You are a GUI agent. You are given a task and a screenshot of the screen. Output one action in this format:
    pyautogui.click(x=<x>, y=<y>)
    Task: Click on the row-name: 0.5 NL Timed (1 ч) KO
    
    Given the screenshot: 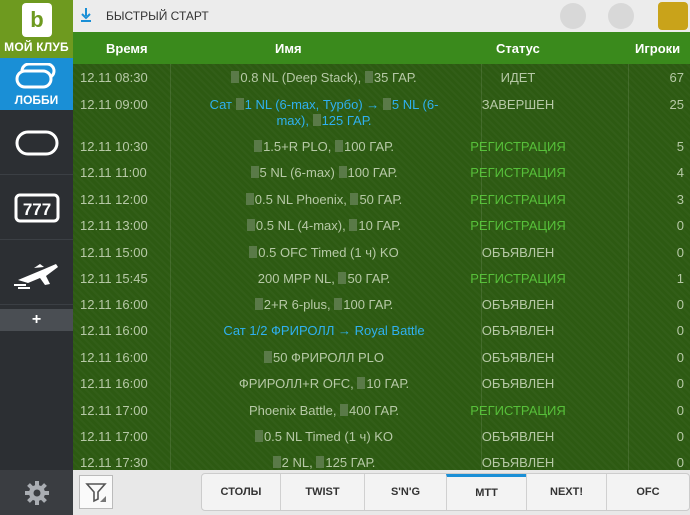 What is the action you would take?
    pyautogui.click(x=324, y=436)
    